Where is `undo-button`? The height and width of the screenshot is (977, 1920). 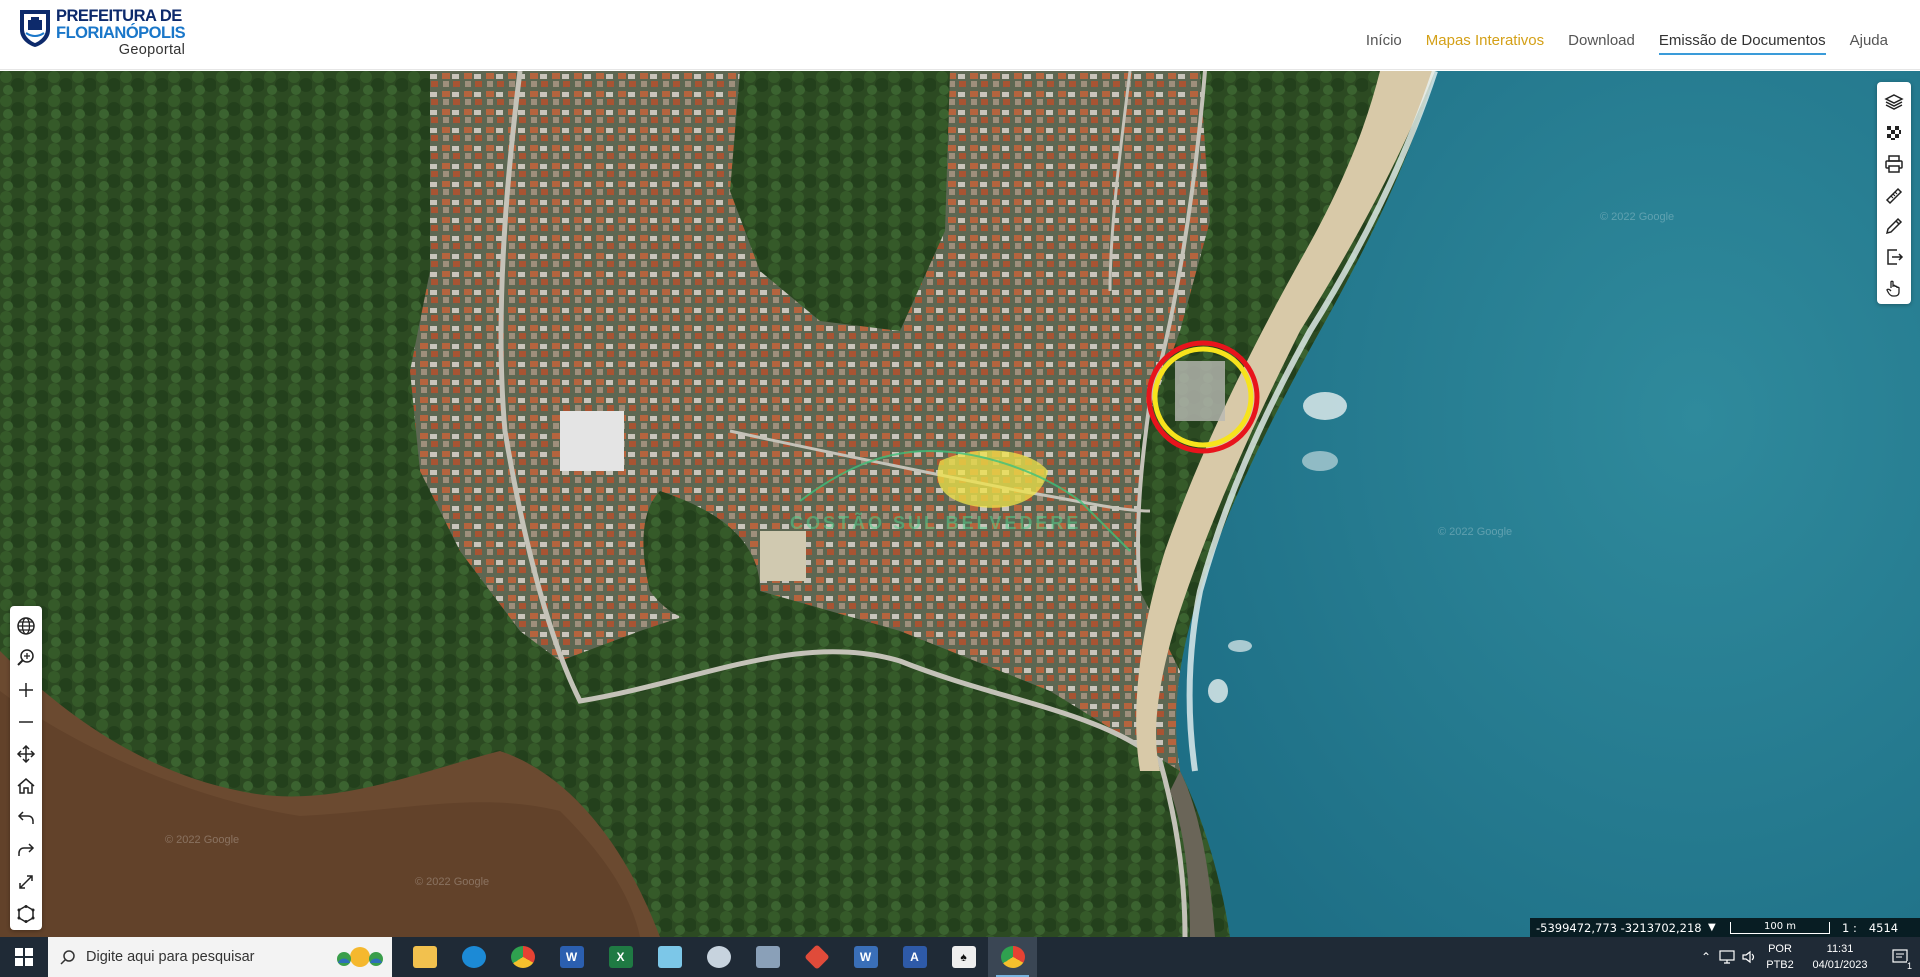 undo-button is located at coordinates (26, 818).